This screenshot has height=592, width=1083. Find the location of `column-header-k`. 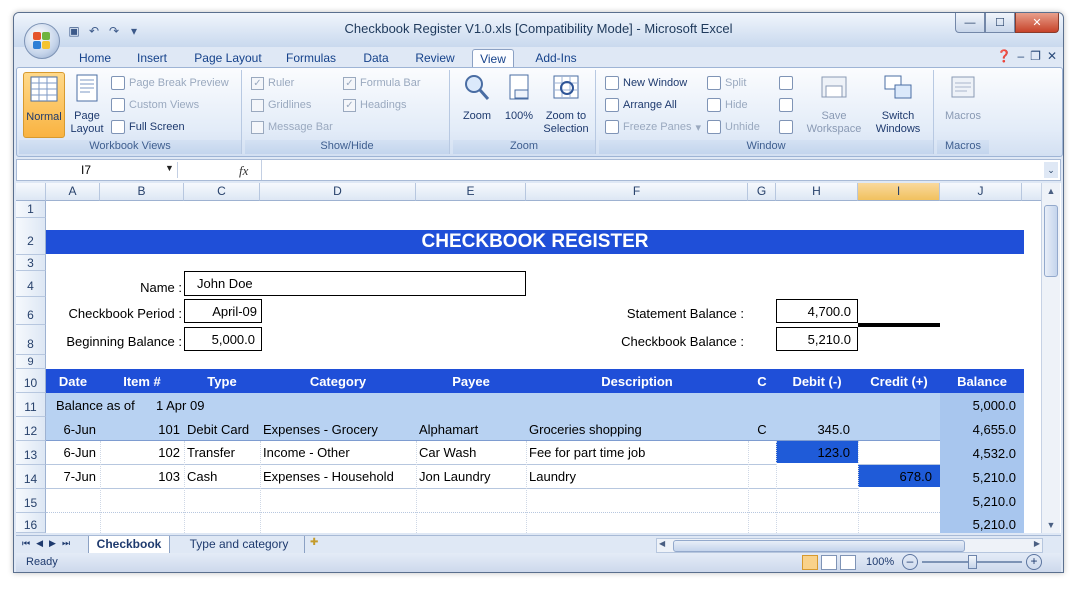

column-header-k is located at coordinates (1032, 192).